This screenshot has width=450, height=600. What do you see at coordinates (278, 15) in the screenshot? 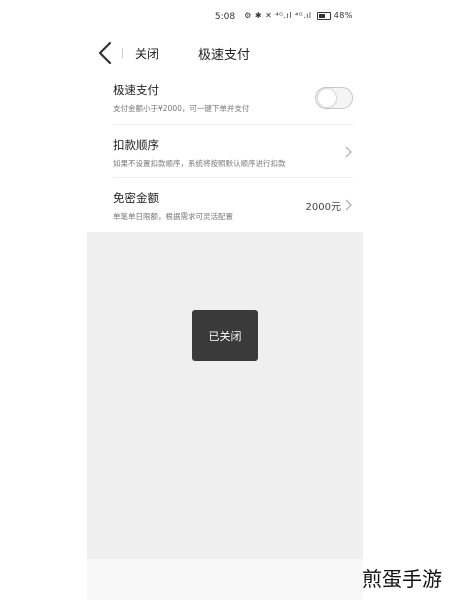
I see `signal-icons: ⚙ ✱ ✕ ⁴ᴳ.ıl ⁴ᴳ.ıl` at bounding box center [278, 15].